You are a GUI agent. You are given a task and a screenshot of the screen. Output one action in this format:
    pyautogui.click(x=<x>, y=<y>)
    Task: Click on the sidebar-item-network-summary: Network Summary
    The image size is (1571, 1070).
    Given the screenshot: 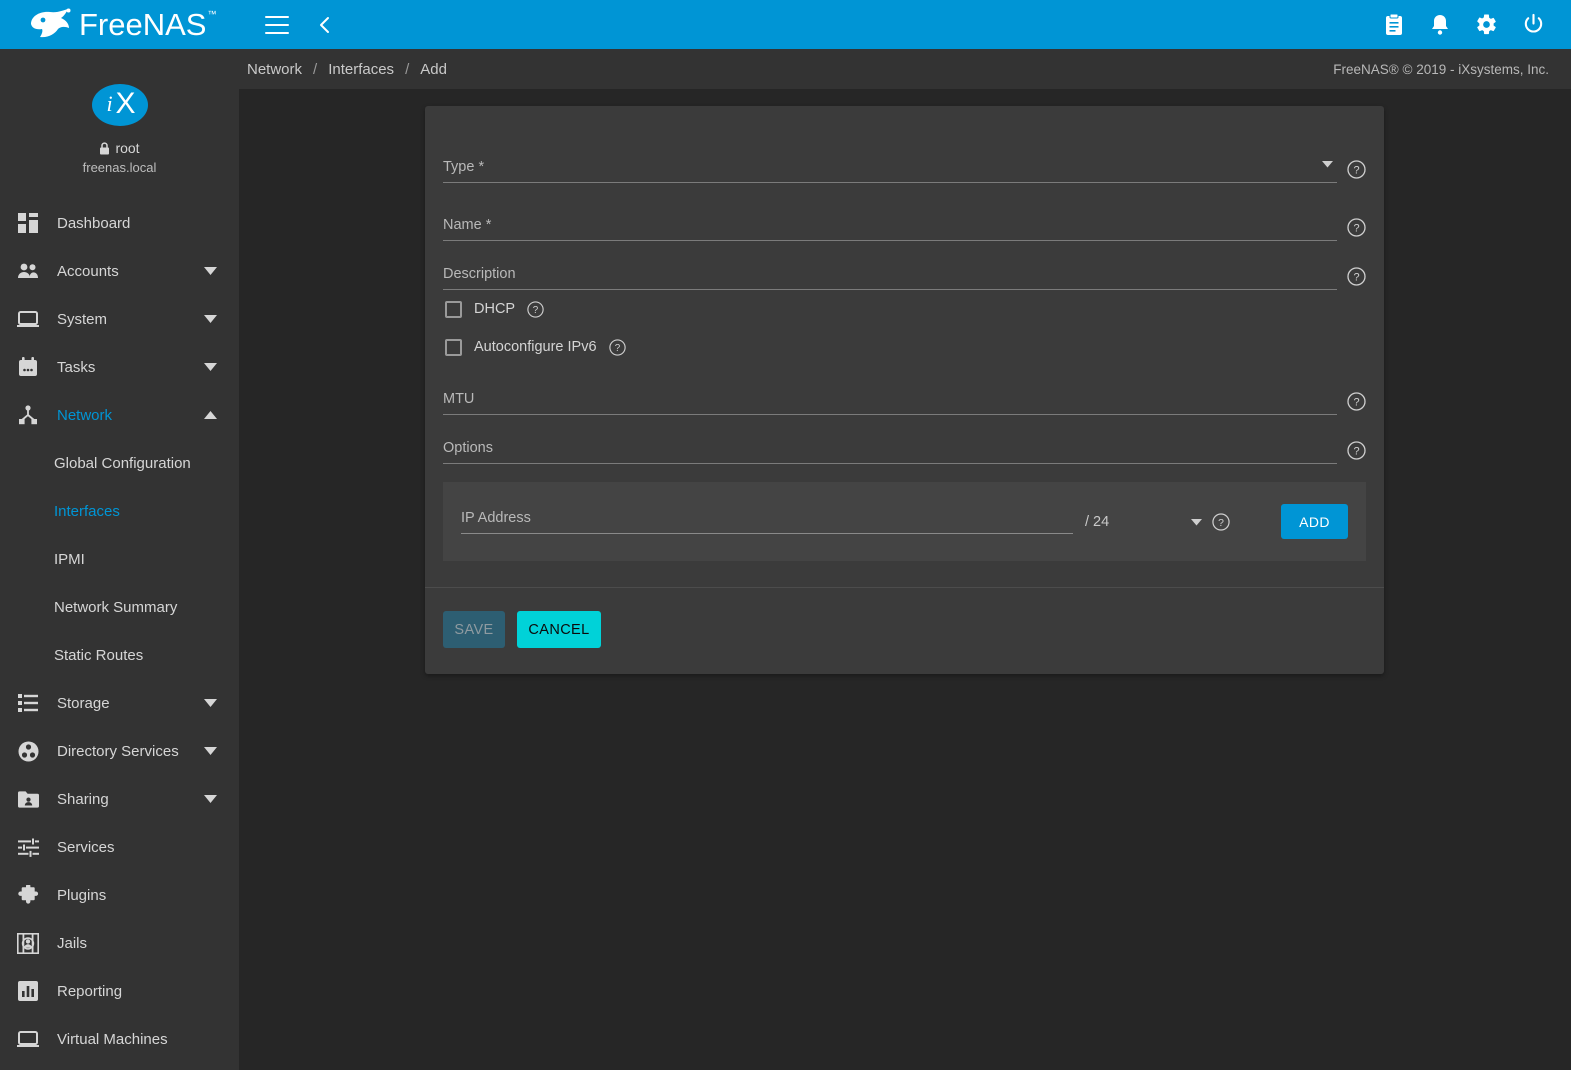 What is the action you would take?
    pyautogui.click(x=119, y=607)
    